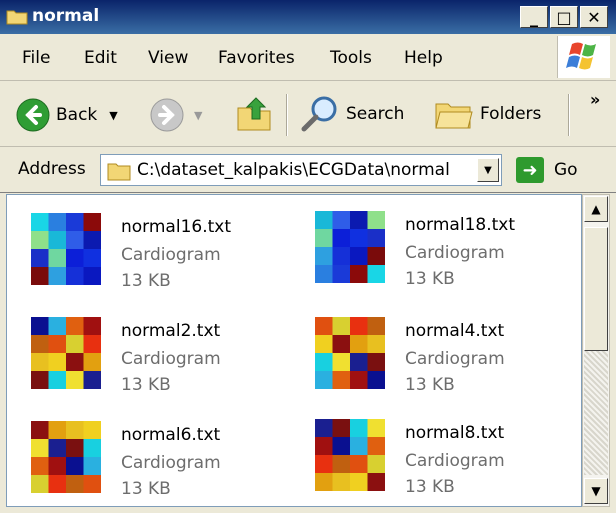 This screenshot has height=513, width=616. What do you see at coordinates (293, 170) in the screenshot?
I see `address-path: C:\dataset_kalpakis\ECGData\normal` at bounding box center [293, 170].